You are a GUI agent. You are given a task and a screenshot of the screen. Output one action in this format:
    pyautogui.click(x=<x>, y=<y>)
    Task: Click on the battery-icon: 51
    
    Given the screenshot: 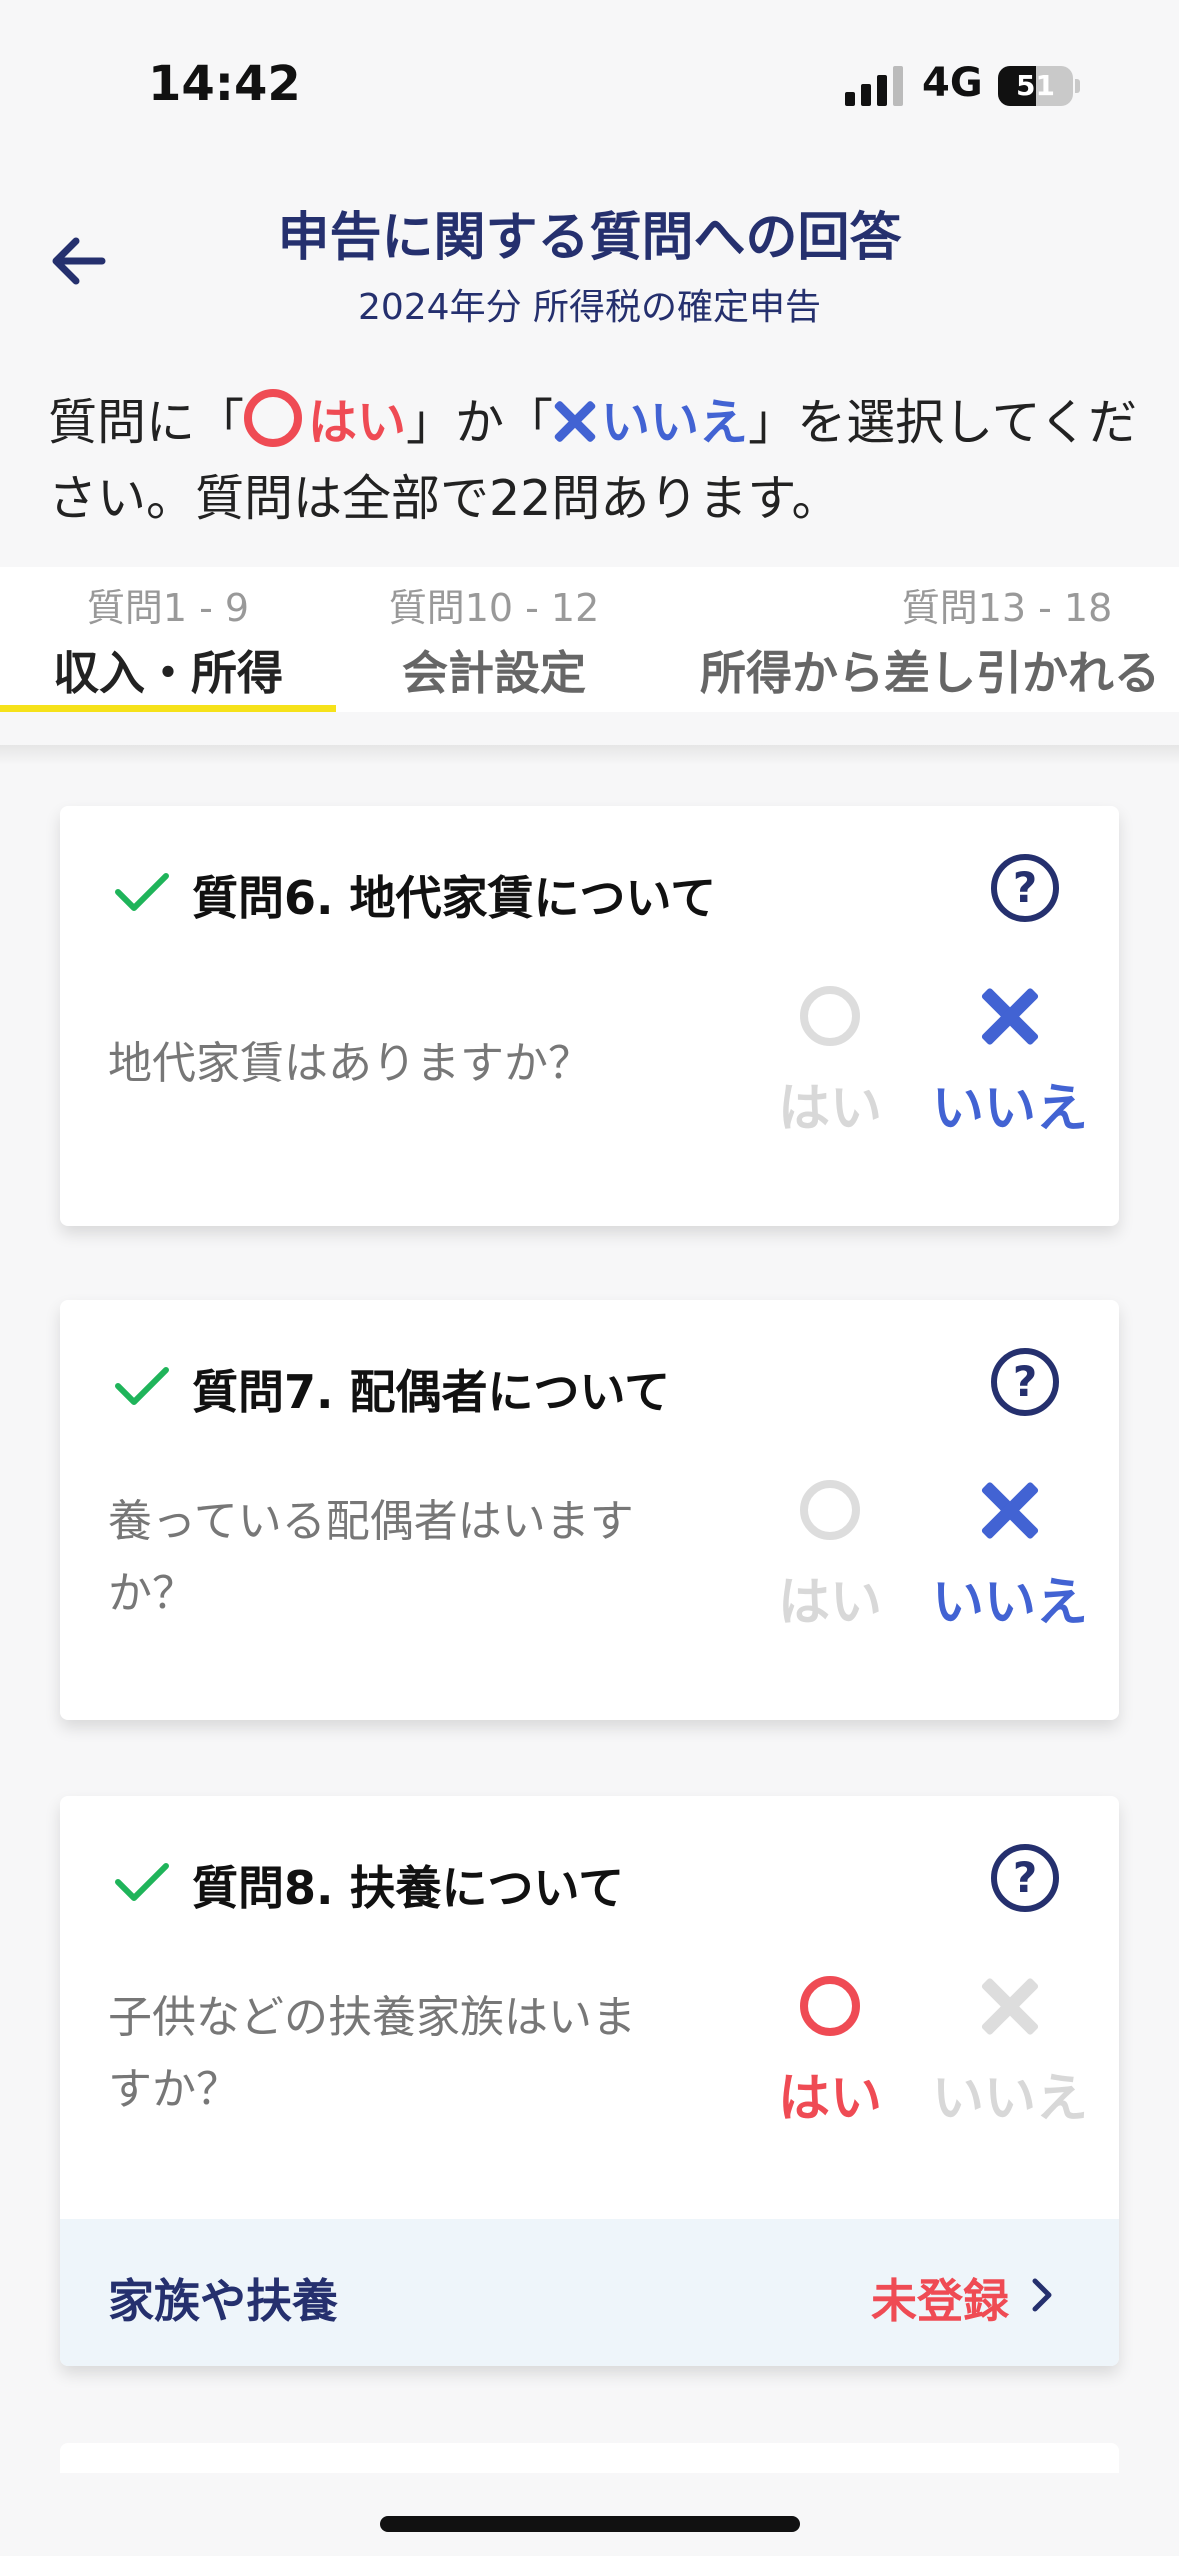 What is the action you would take?
    pyautogui.click(x=1039, y=86)
    